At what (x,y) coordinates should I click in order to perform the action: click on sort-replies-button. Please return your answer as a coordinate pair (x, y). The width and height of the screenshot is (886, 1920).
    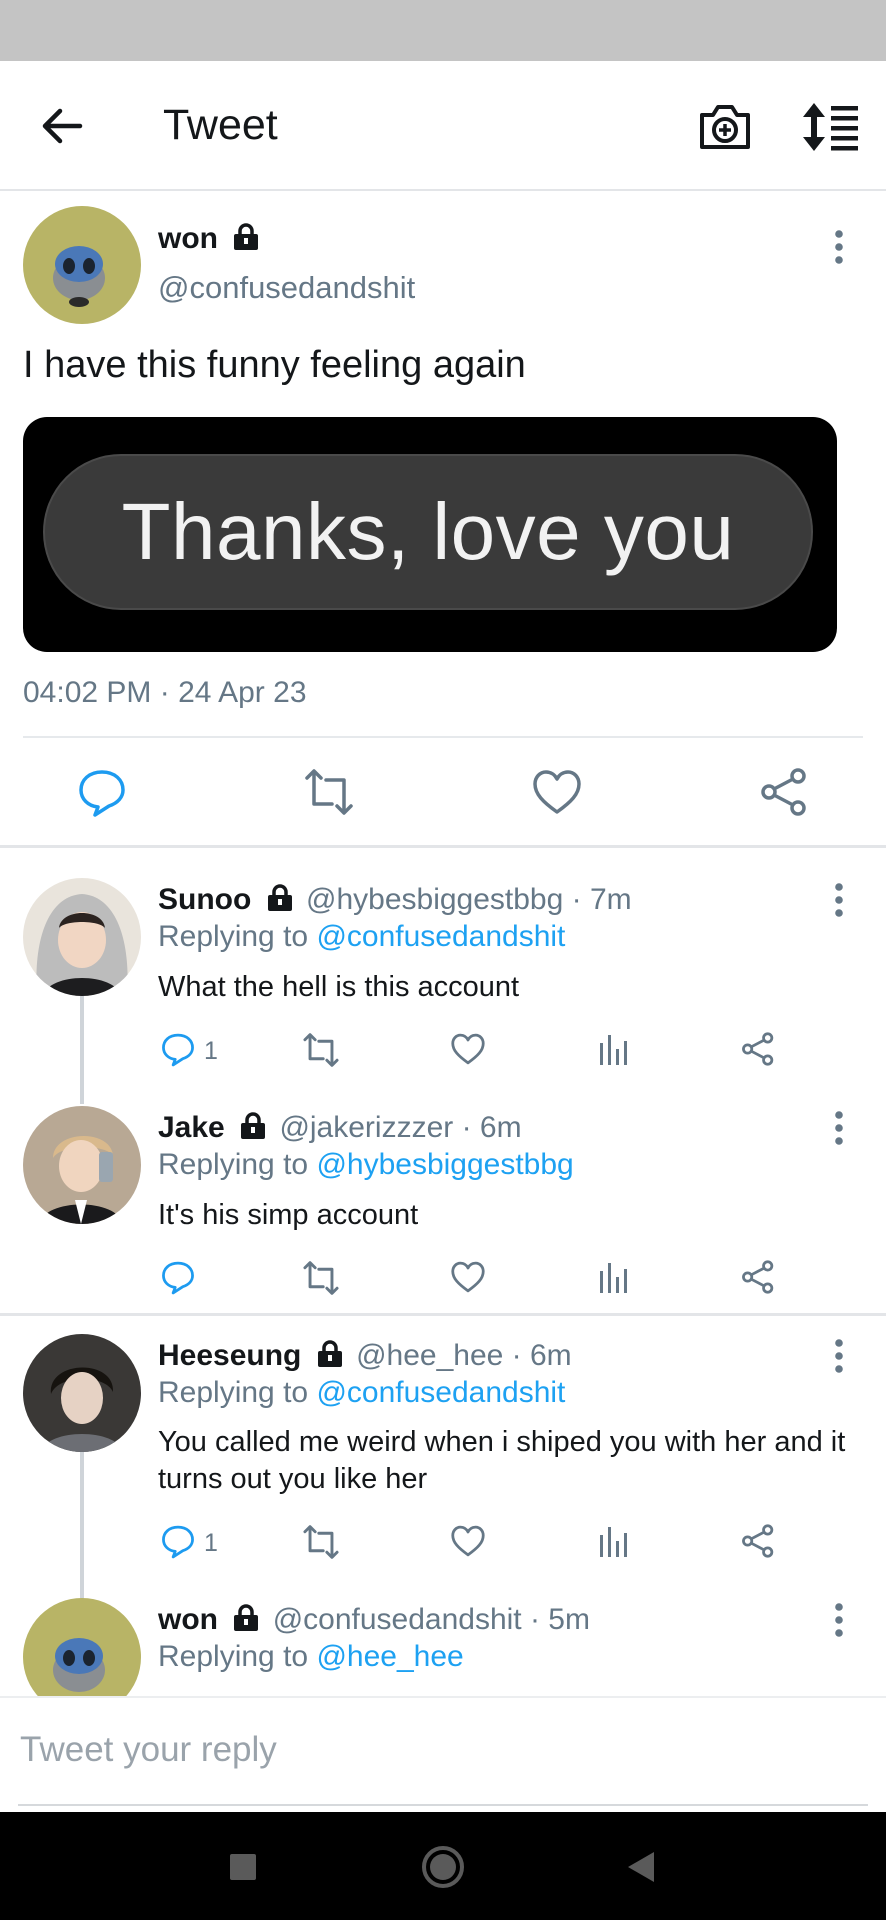
    Looking at the image, I should click on (831, 127).